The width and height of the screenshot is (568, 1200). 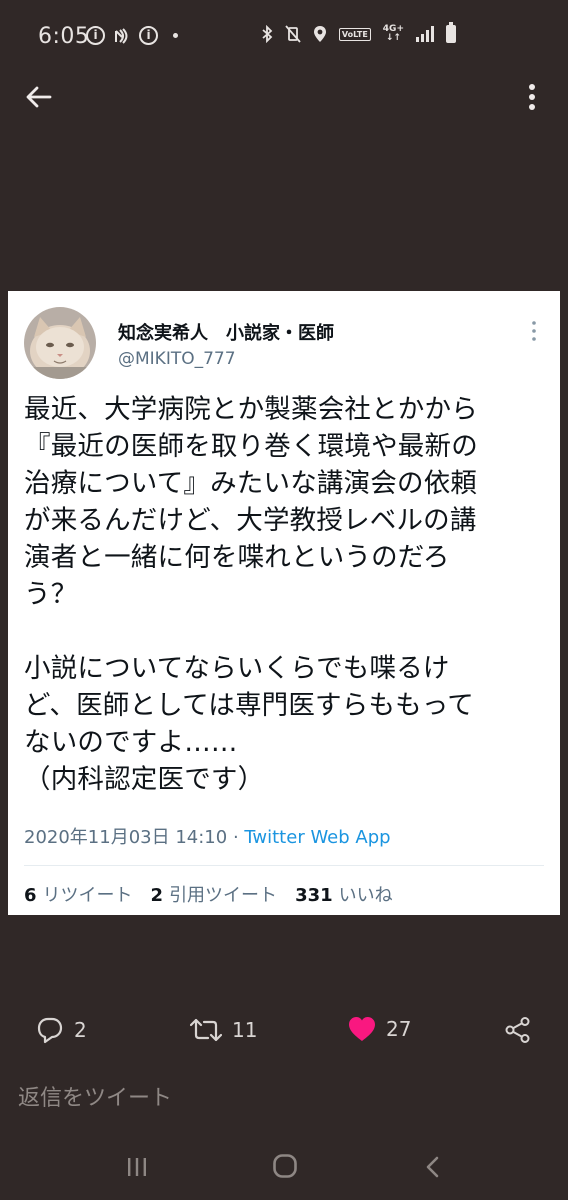 I want to click on tweet-timestamp: 2020年11月03日 14:10, so click(x=126, y=837).